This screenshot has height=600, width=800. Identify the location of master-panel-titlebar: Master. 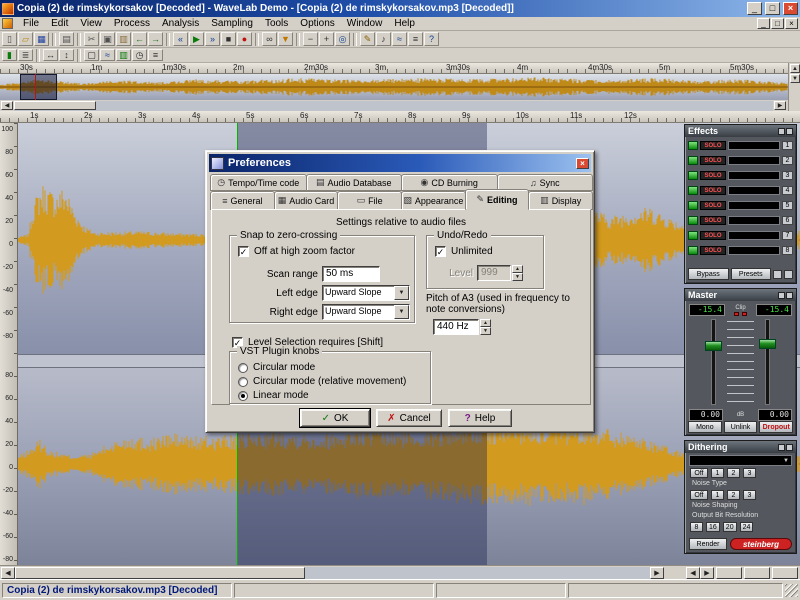
(740, 295).